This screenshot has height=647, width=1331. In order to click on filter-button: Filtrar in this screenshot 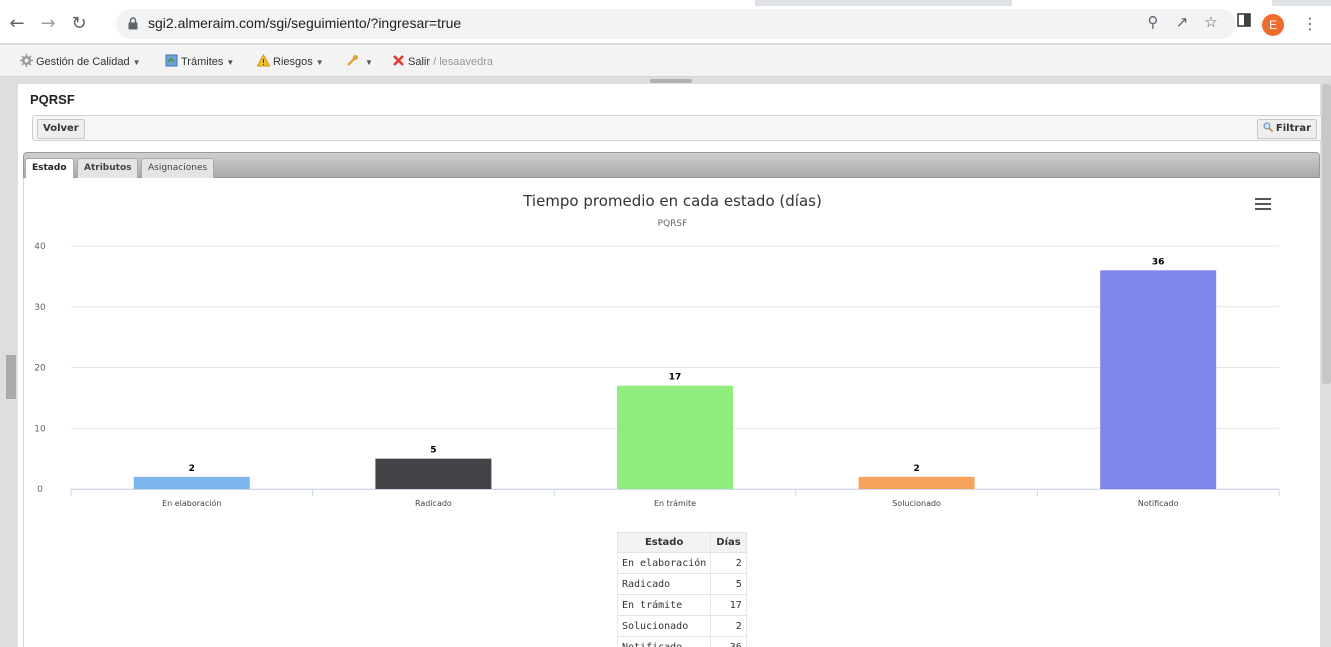, I will do `click(1286, 129)`.